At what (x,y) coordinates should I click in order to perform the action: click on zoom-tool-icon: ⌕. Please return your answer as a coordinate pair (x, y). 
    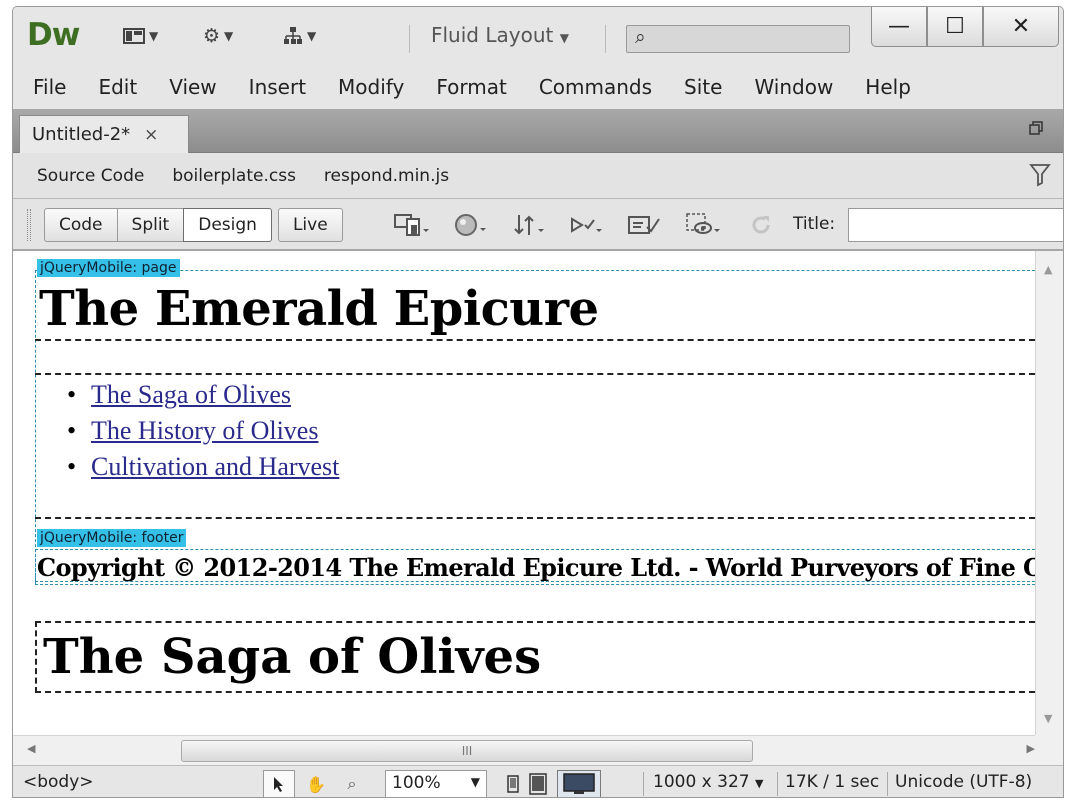
    Looking at the image, I should click on (352, 783).